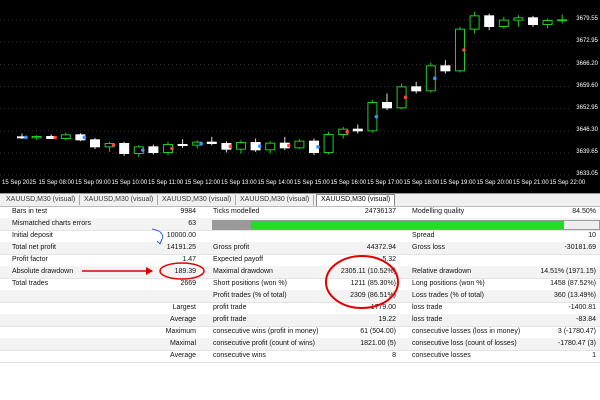 This screenshot has width=600, height=400. Describe the element at coordinates (531, 183) in the screenshot. I see `time-tick-label: 15 Sep 21:00` at that location.